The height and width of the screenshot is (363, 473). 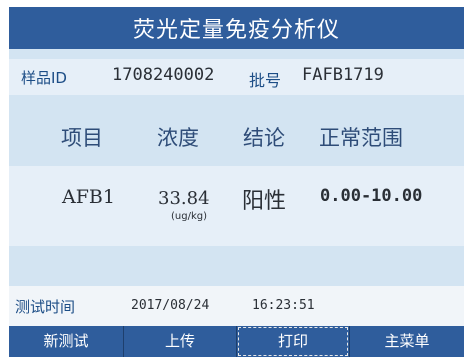 I want to click on main-menu-label: 主菜单, so click(x=407, y=341).